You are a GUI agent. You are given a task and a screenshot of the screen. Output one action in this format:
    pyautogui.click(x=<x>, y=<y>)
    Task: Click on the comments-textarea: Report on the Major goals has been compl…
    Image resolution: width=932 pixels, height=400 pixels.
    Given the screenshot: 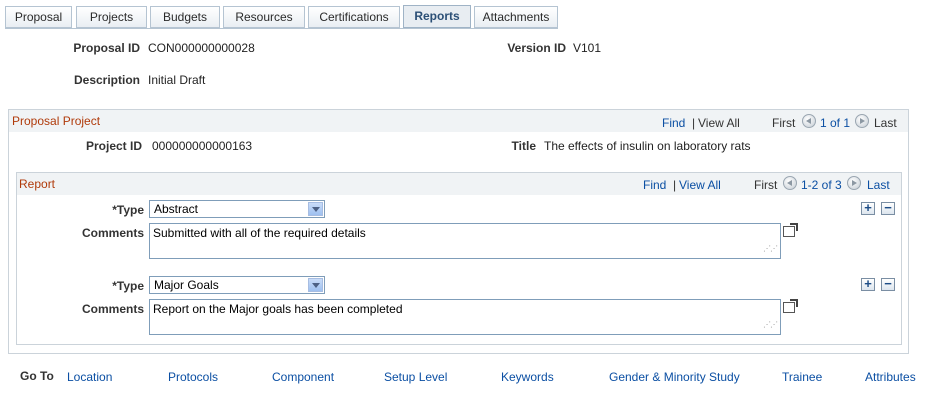 What is the action you would take?
    pyautogui.click(x=465, y=317)
    